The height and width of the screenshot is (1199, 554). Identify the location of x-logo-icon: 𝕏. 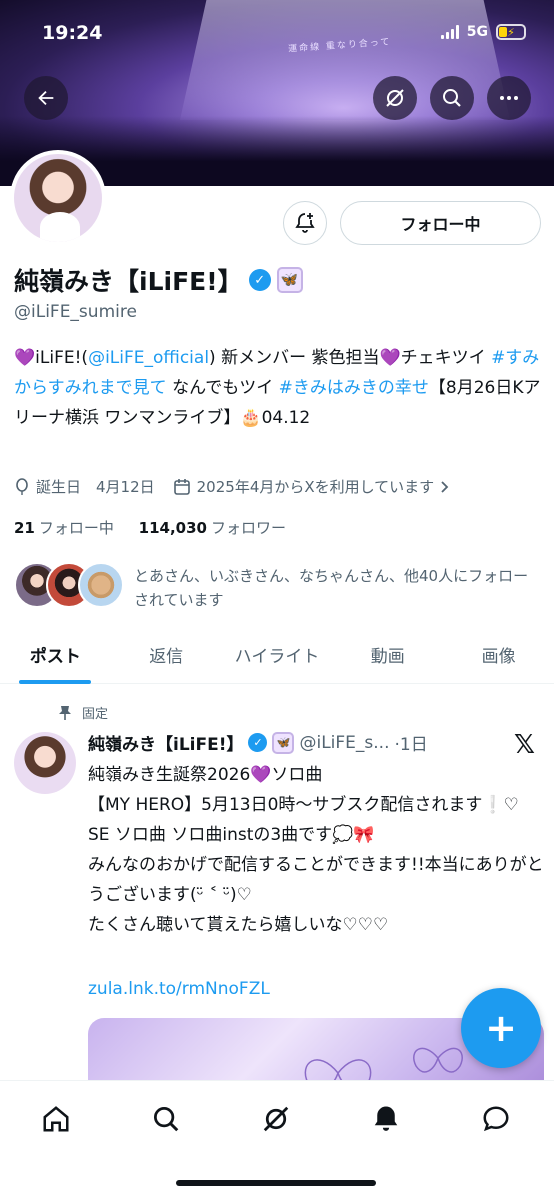
(524, 745).